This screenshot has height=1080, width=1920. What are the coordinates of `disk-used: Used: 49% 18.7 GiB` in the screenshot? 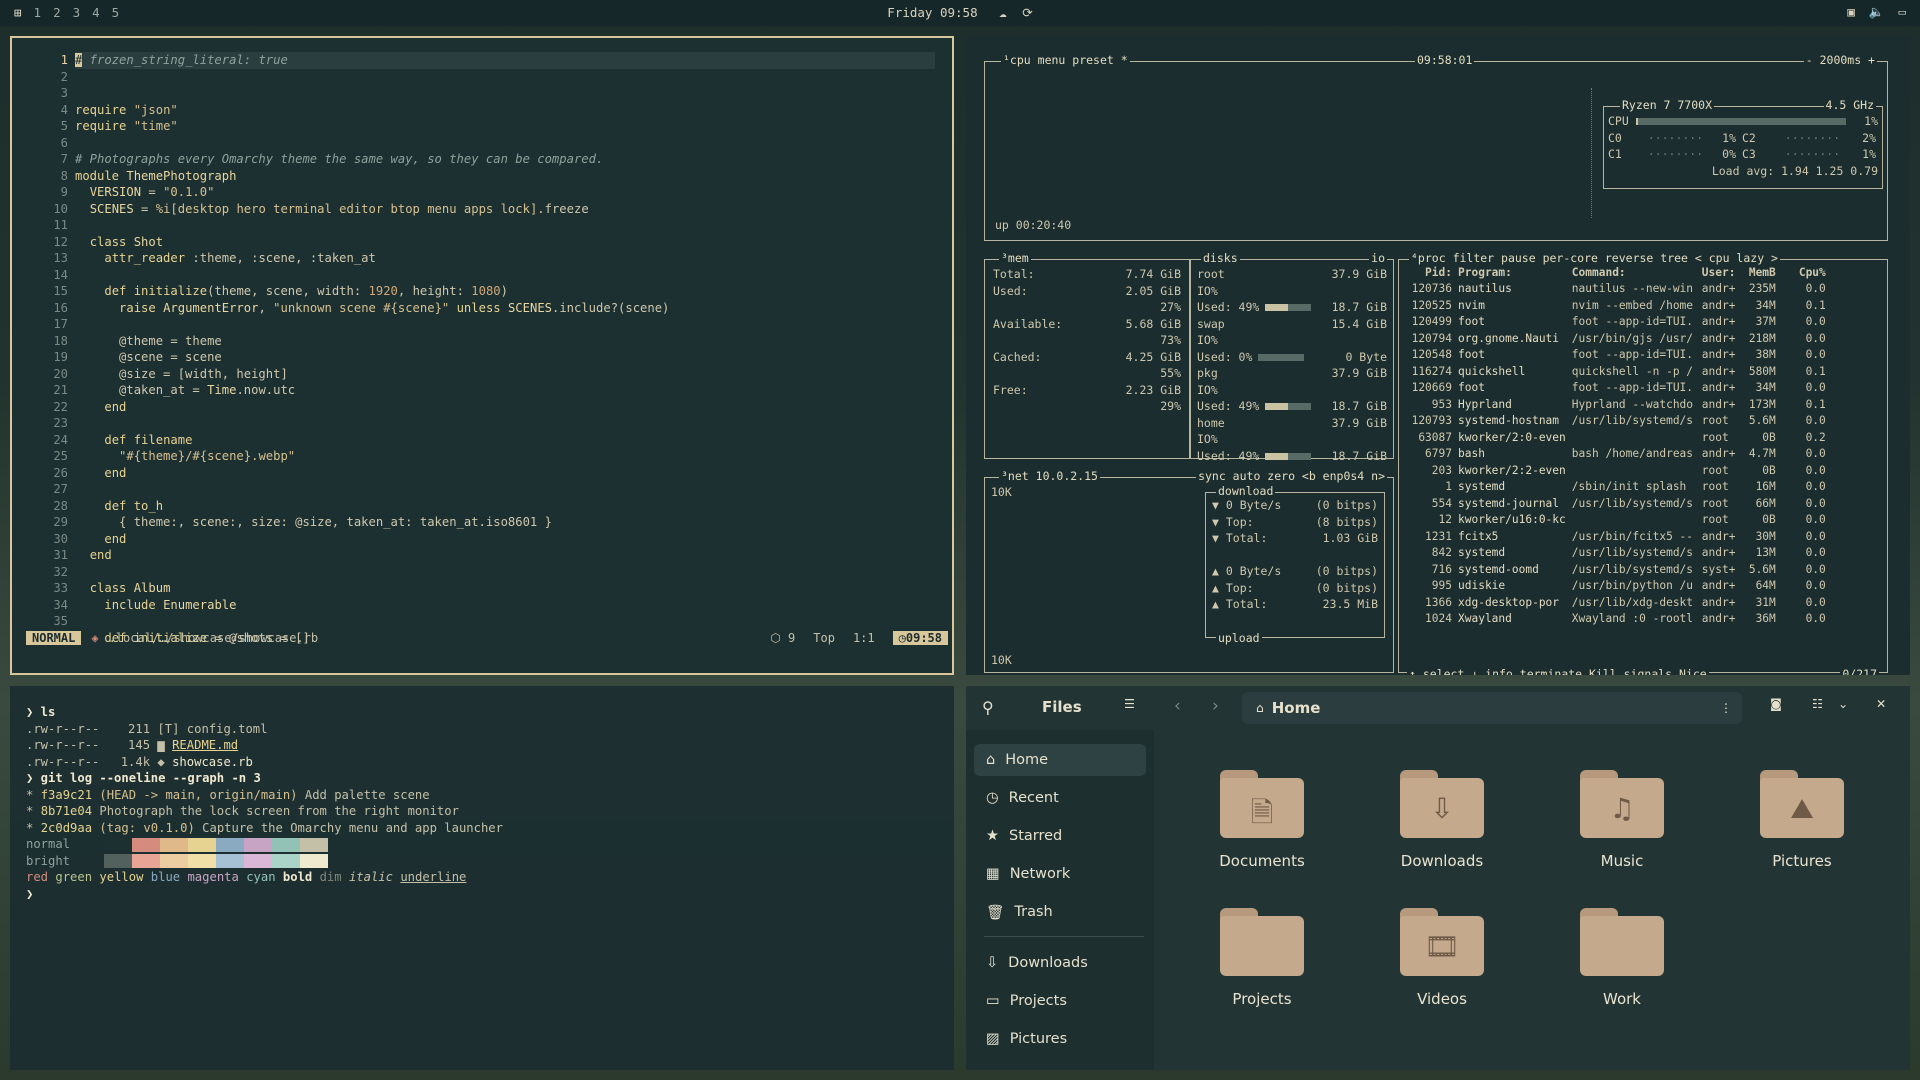 It's located at (1292, 455).